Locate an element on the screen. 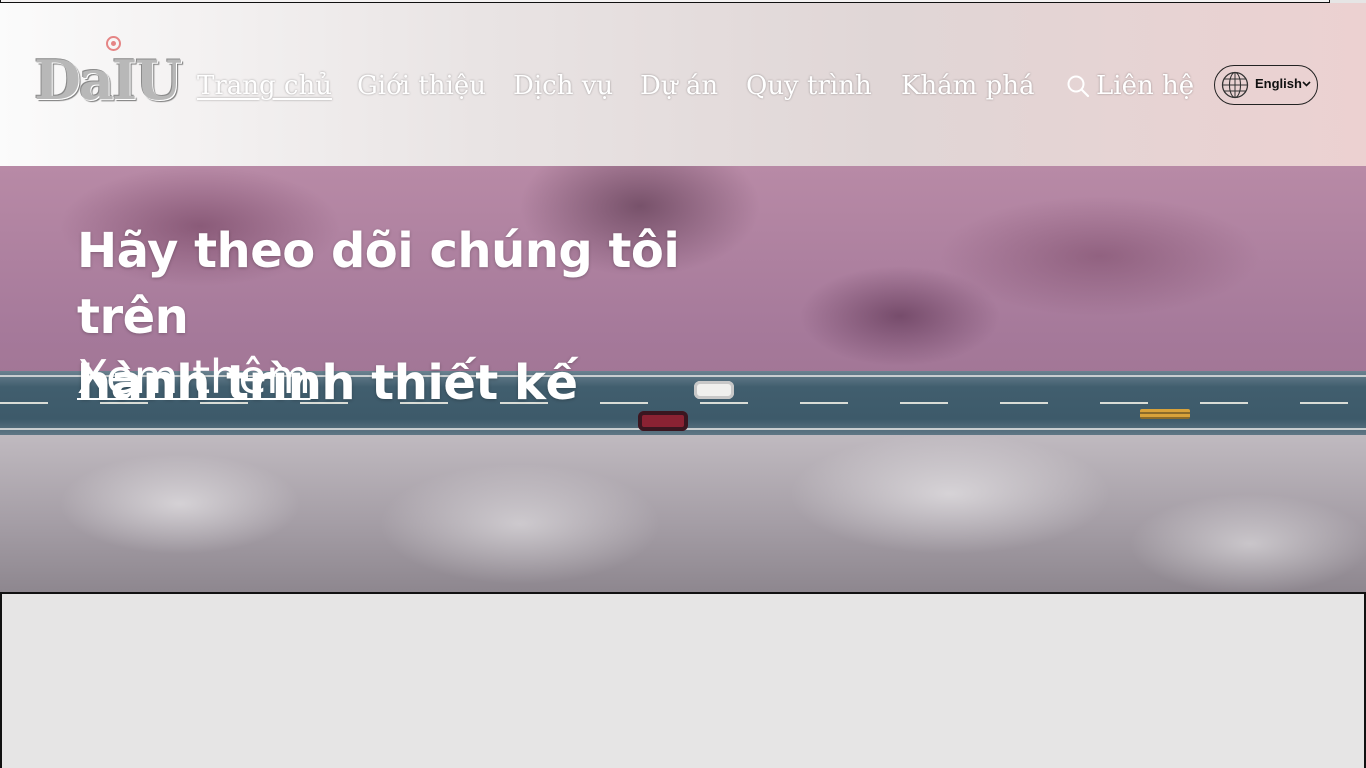 The image size is (1366, 768). language-label: English is located at coordinates (1278, 83).